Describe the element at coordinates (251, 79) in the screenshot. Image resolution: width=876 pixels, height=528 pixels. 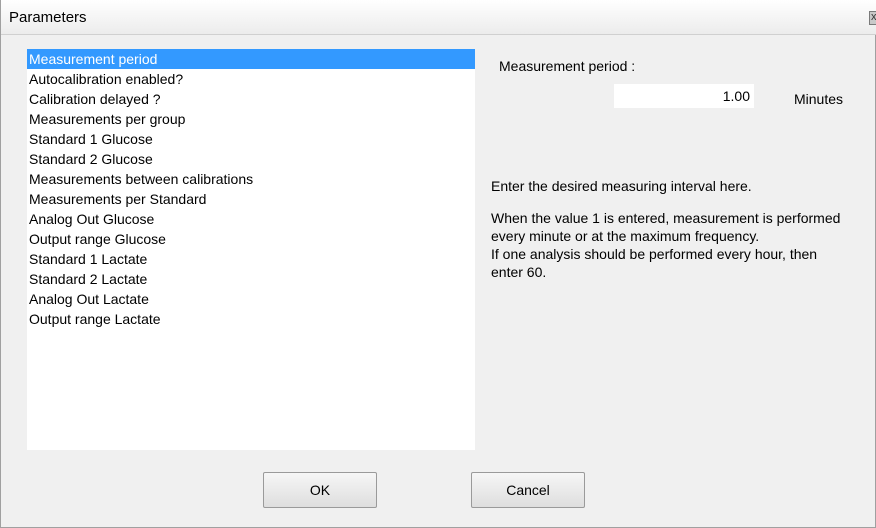
I see `list-item-autocalibration-enabled: Autocalibration enabled?` at that location.